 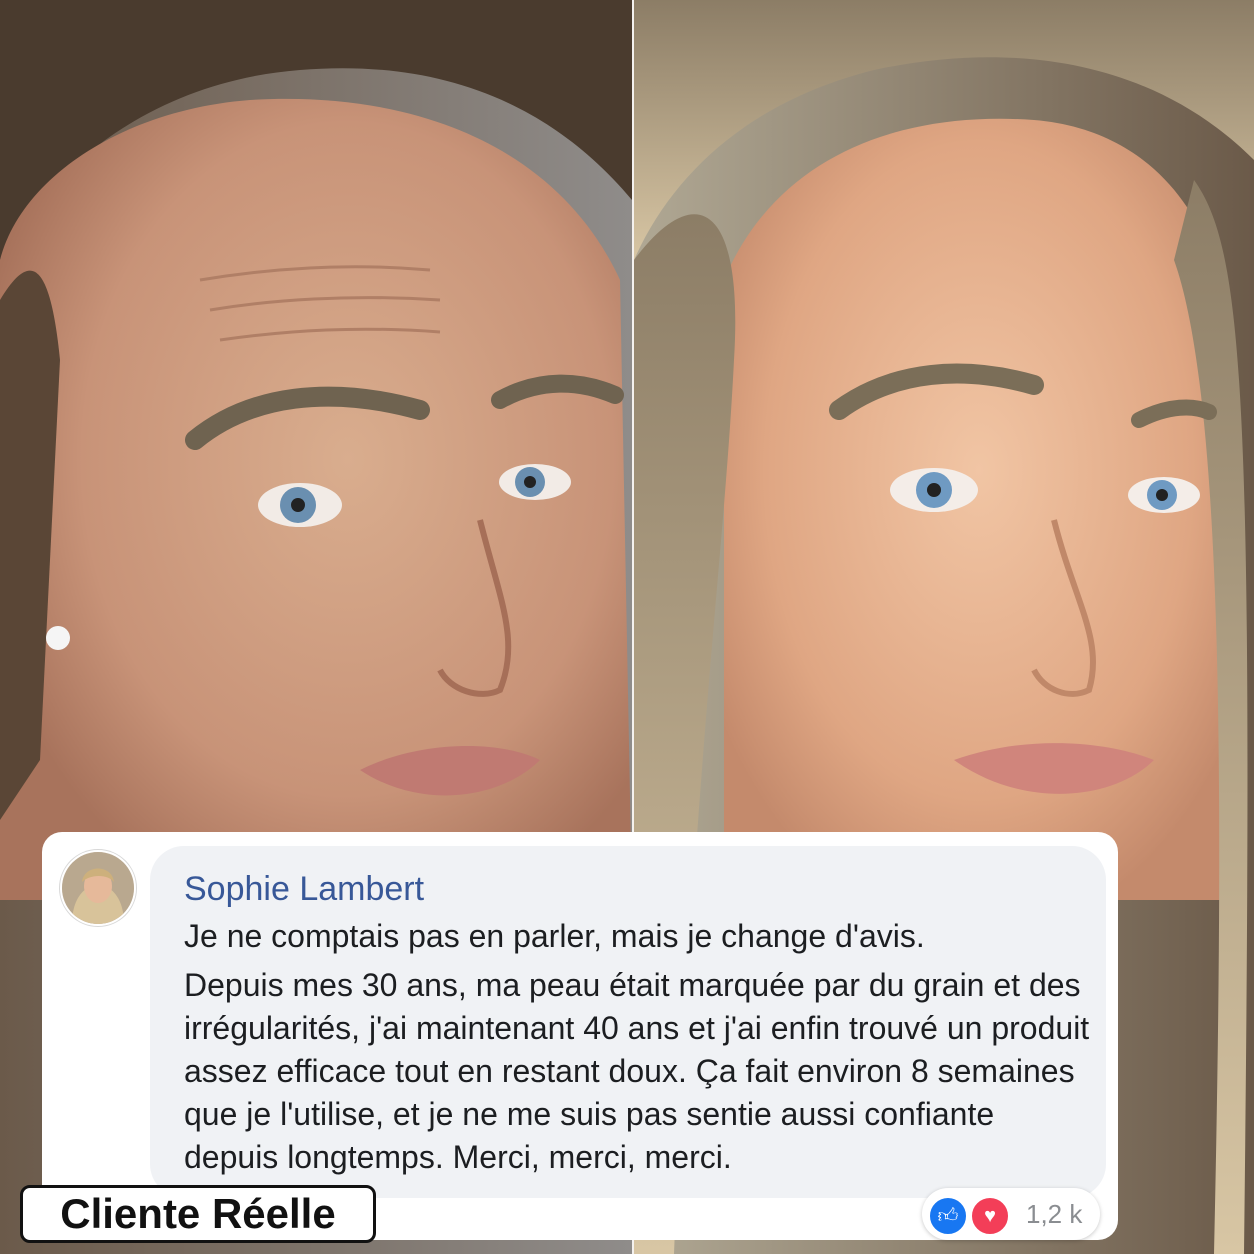 What do you see at coordinates (990, 1216) in the screenshot?
I see `heart-icon: ♥` at bounding box center [990, 1216].